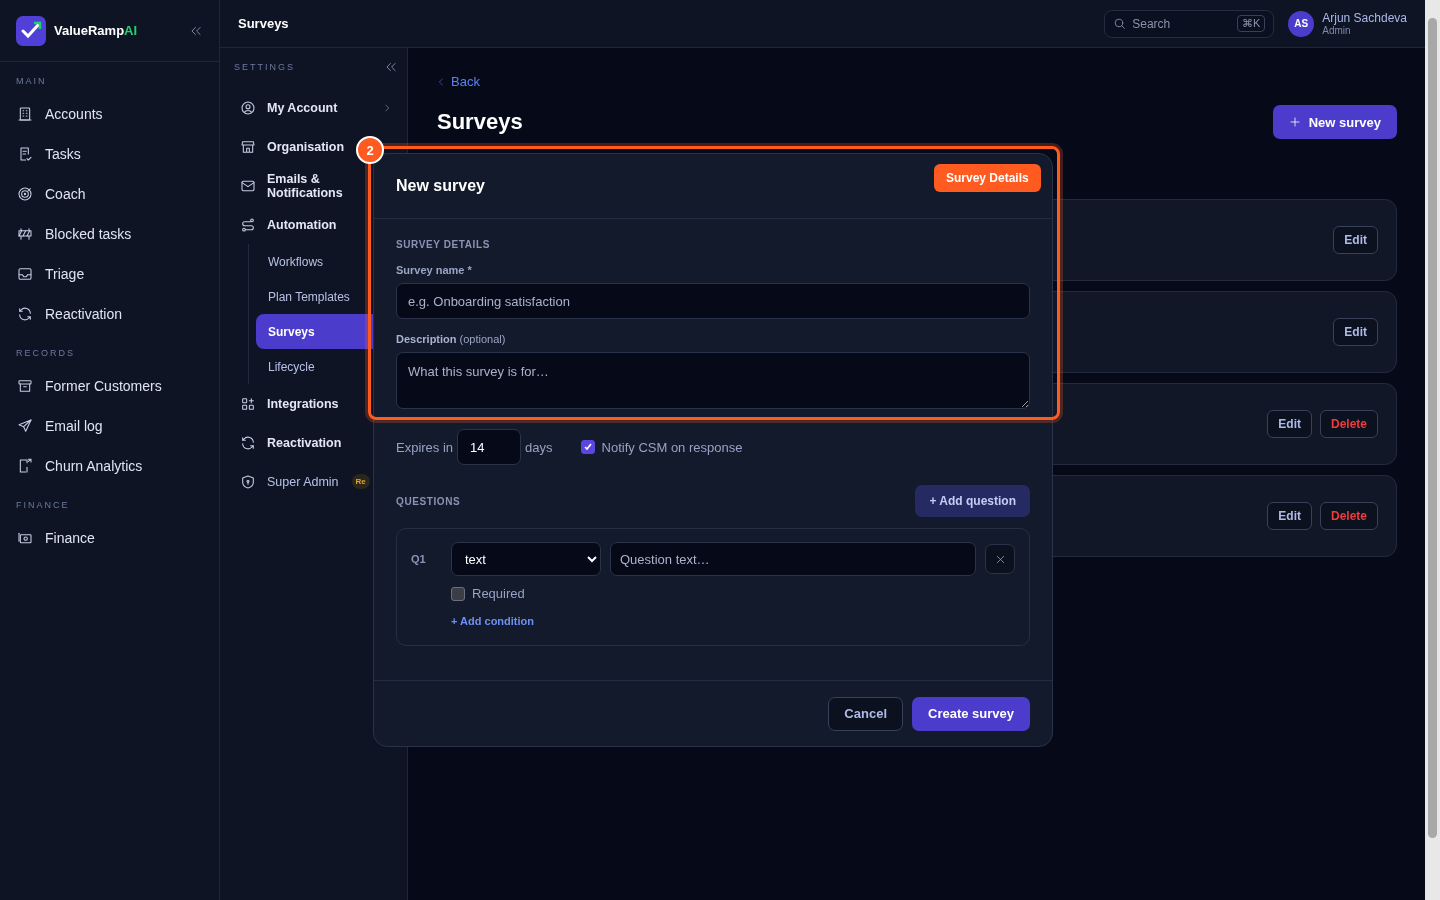 The height and width of the screenshot is (900, 1440). Describe the element at coordinates (109, 194) in the screenshot. I see `sidebar-item: Coach` at that location.